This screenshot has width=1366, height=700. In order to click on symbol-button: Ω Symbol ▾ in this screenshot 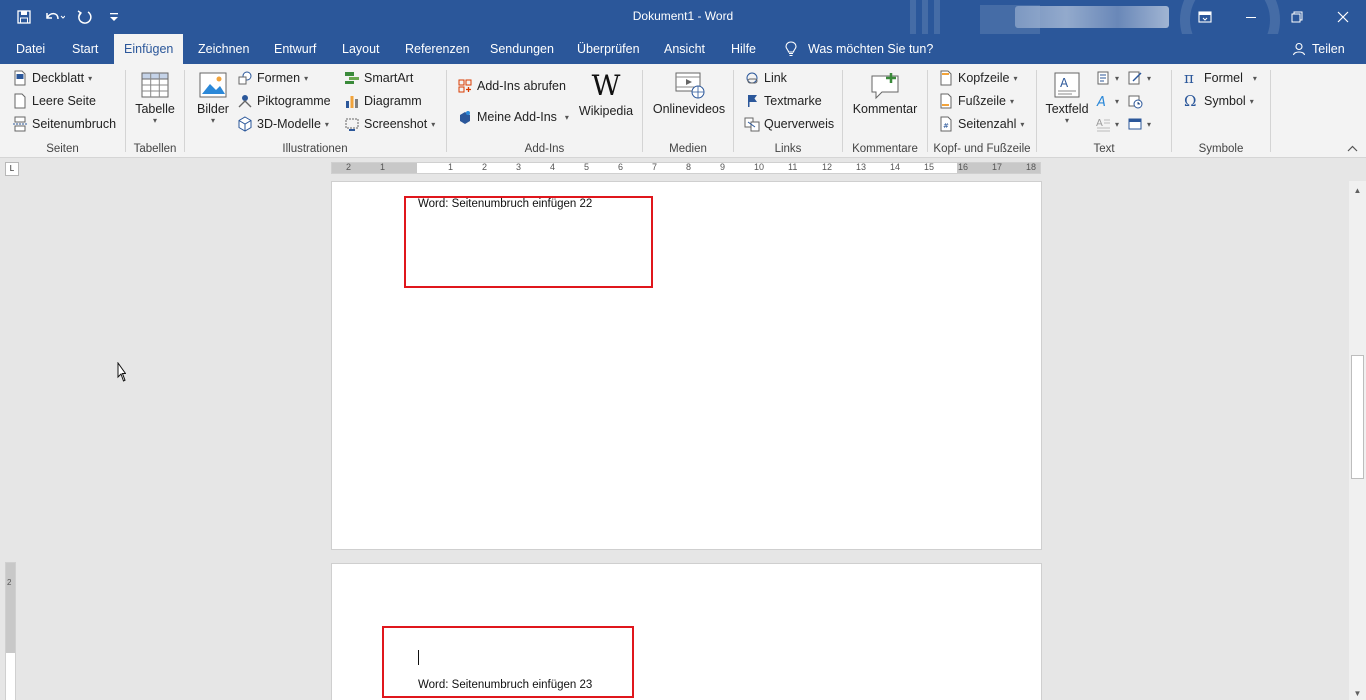, I will do `click(1219, 101)`.